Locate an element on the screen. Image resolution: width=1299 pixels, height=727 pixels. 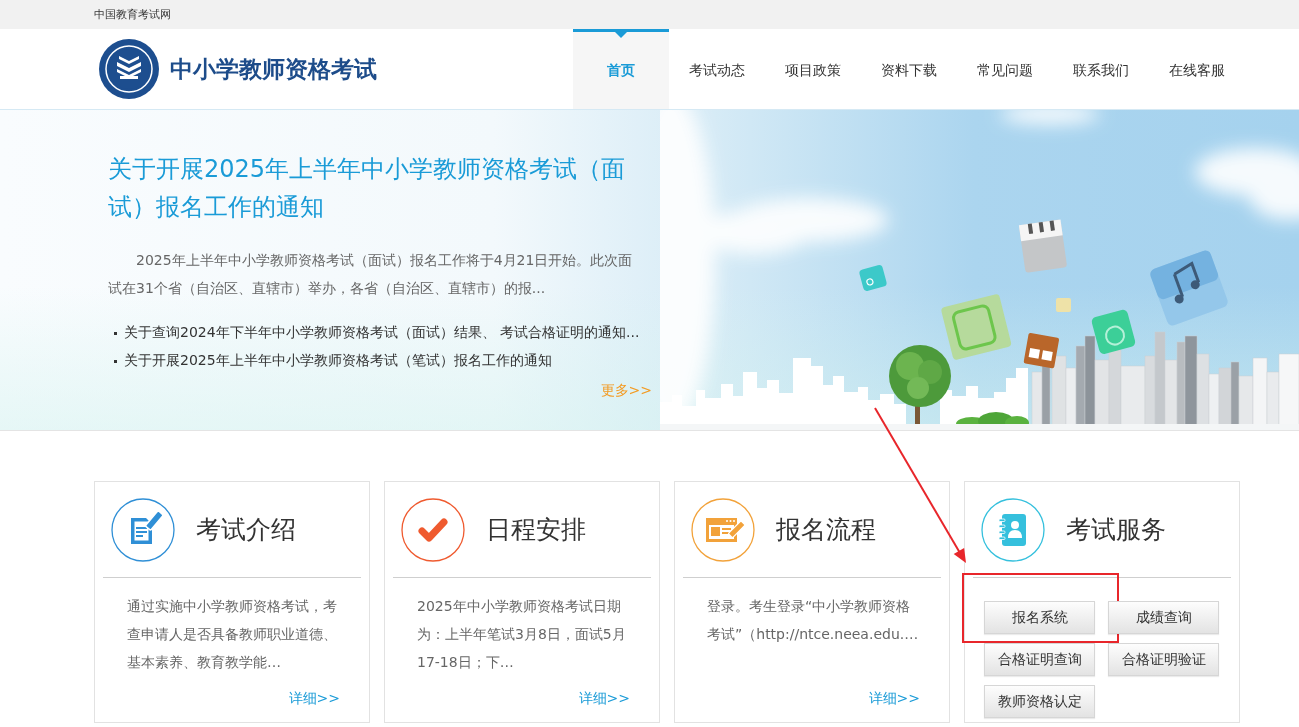
nav-tab: 联系我们 is located at coordinates (1101, 69).